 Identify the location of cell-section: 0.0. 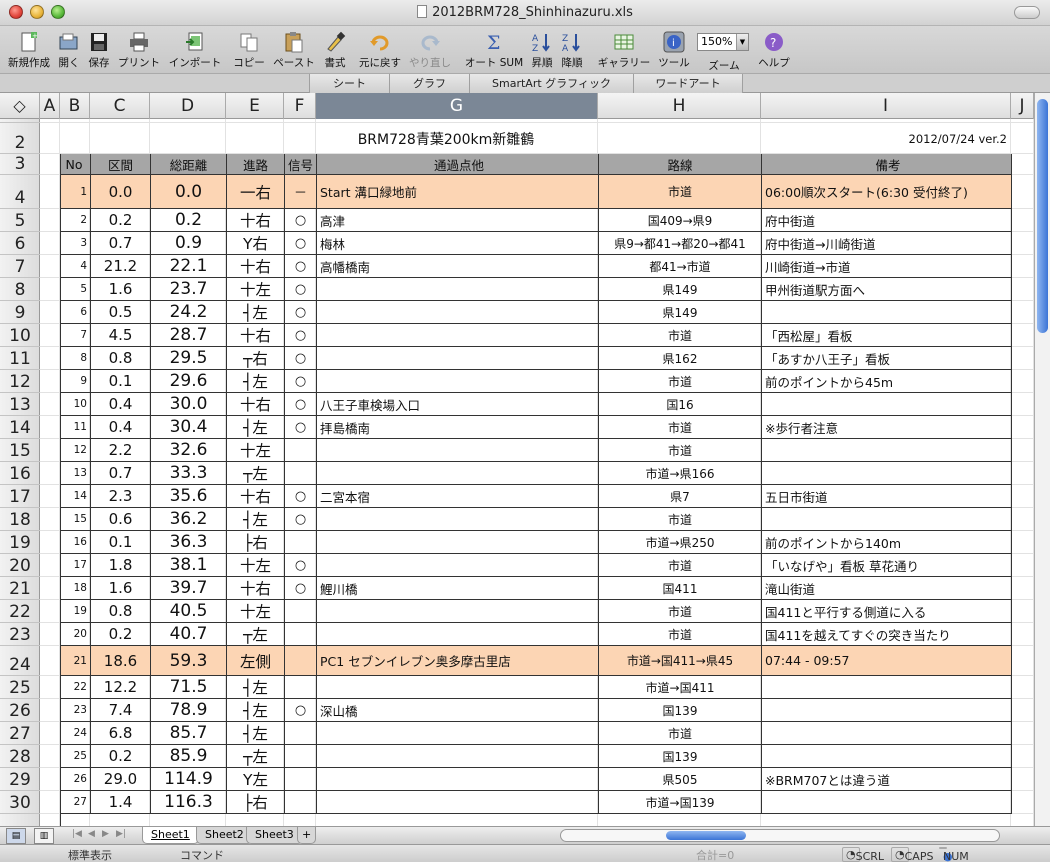
(121, 192).